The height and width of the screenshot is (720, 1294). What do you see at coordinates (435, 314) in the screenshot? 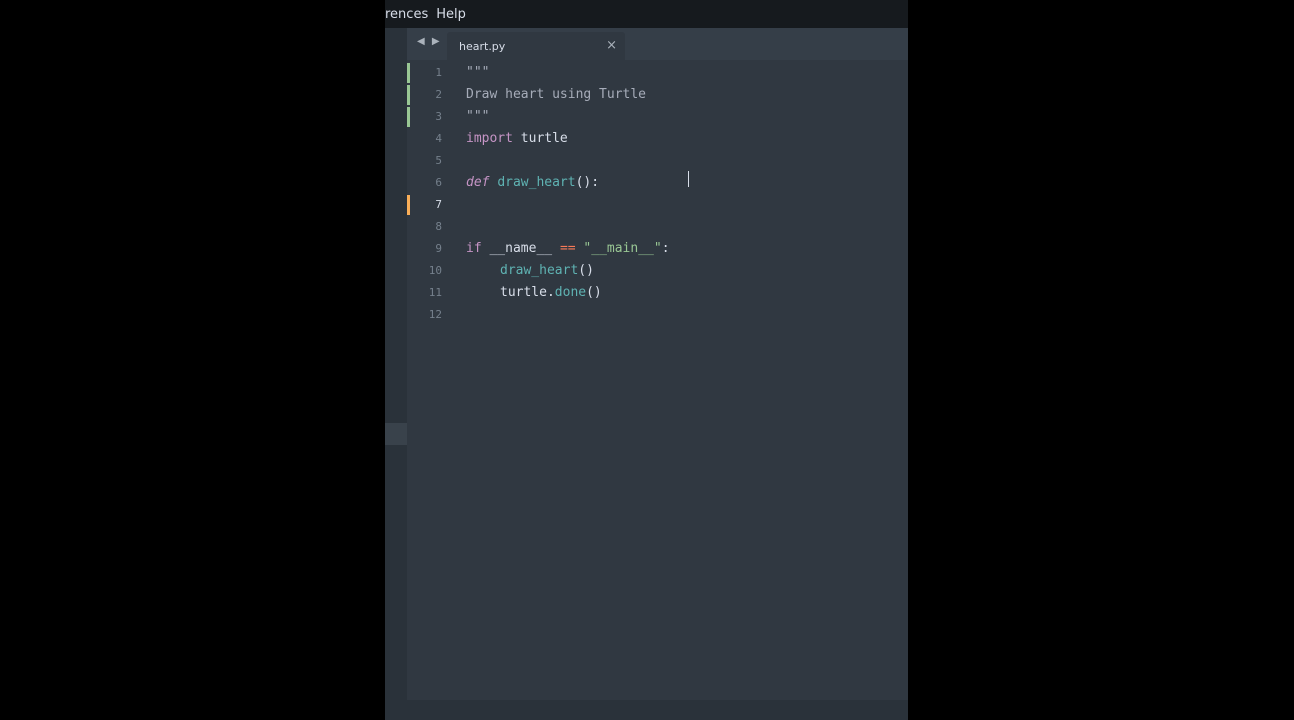
I see `line-number: 12` at bounding box center [435, 314].